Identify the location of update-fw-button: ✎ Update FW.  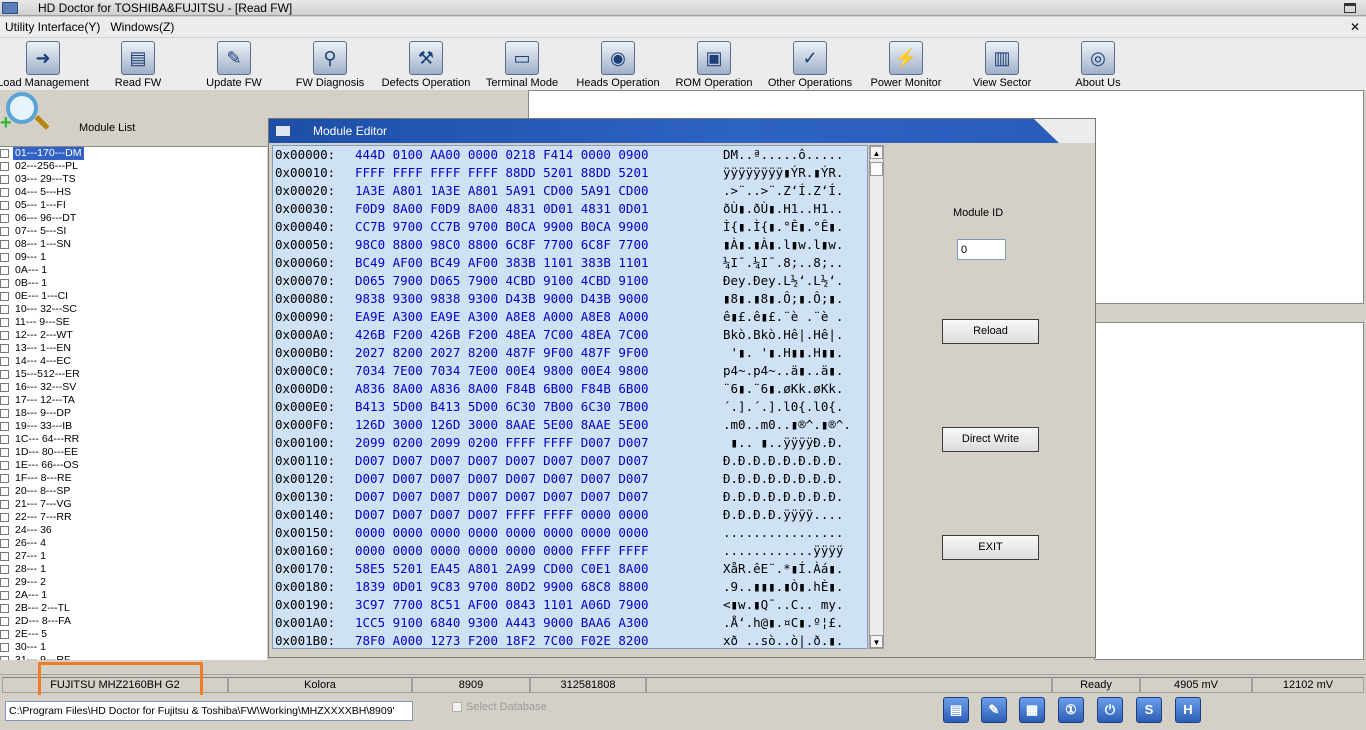
(234, 64).